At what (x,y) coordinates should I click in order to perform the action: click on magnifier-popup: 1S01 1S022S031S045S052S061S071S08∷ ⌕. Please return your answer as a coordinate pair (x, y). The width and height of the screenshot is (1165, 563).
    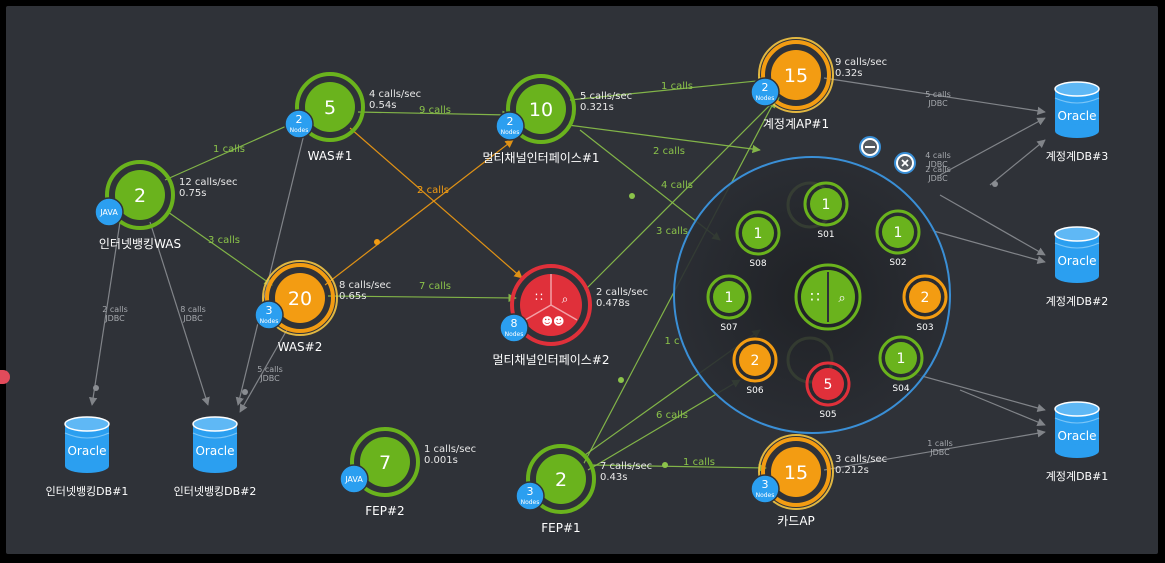
    Looking at the image, I should click on (812, 285).